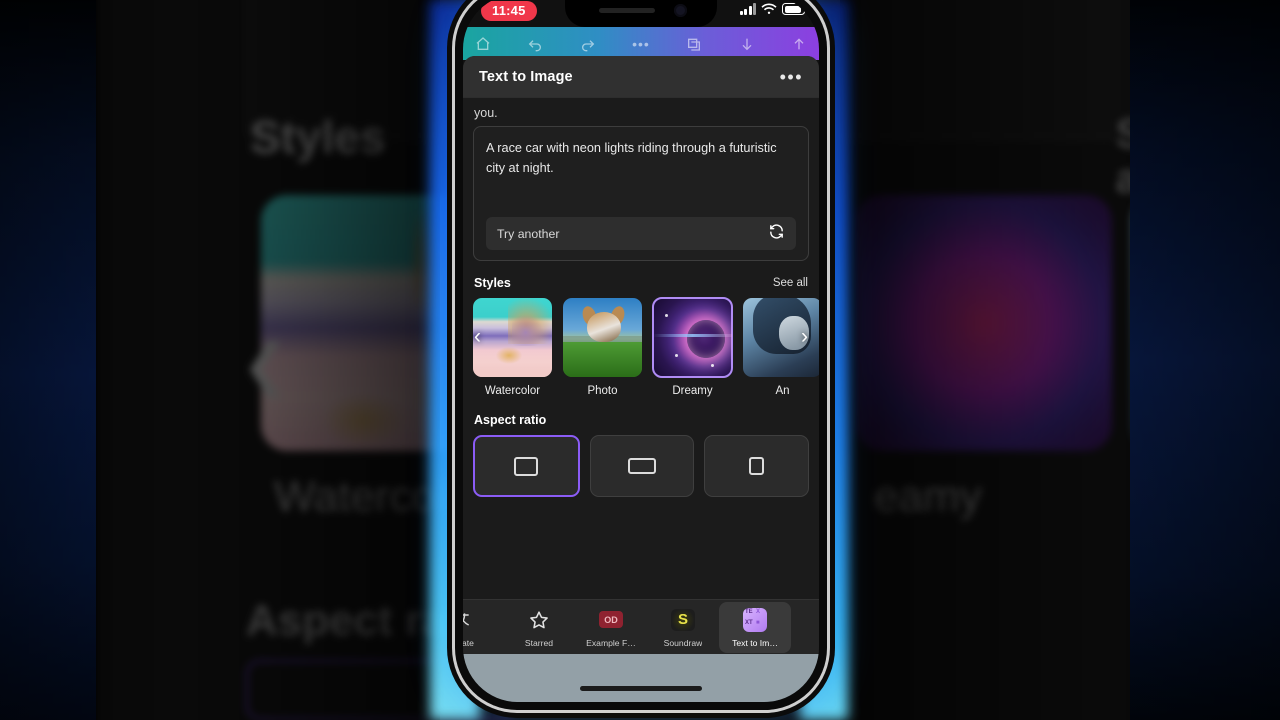  I want to click on tab-label: Soundraw, so click(683, 642).